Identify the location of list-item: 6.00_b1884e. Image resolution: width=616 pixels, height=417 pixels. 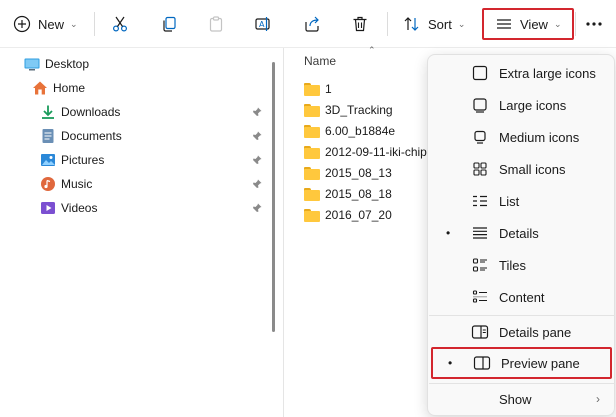
(349, 131).